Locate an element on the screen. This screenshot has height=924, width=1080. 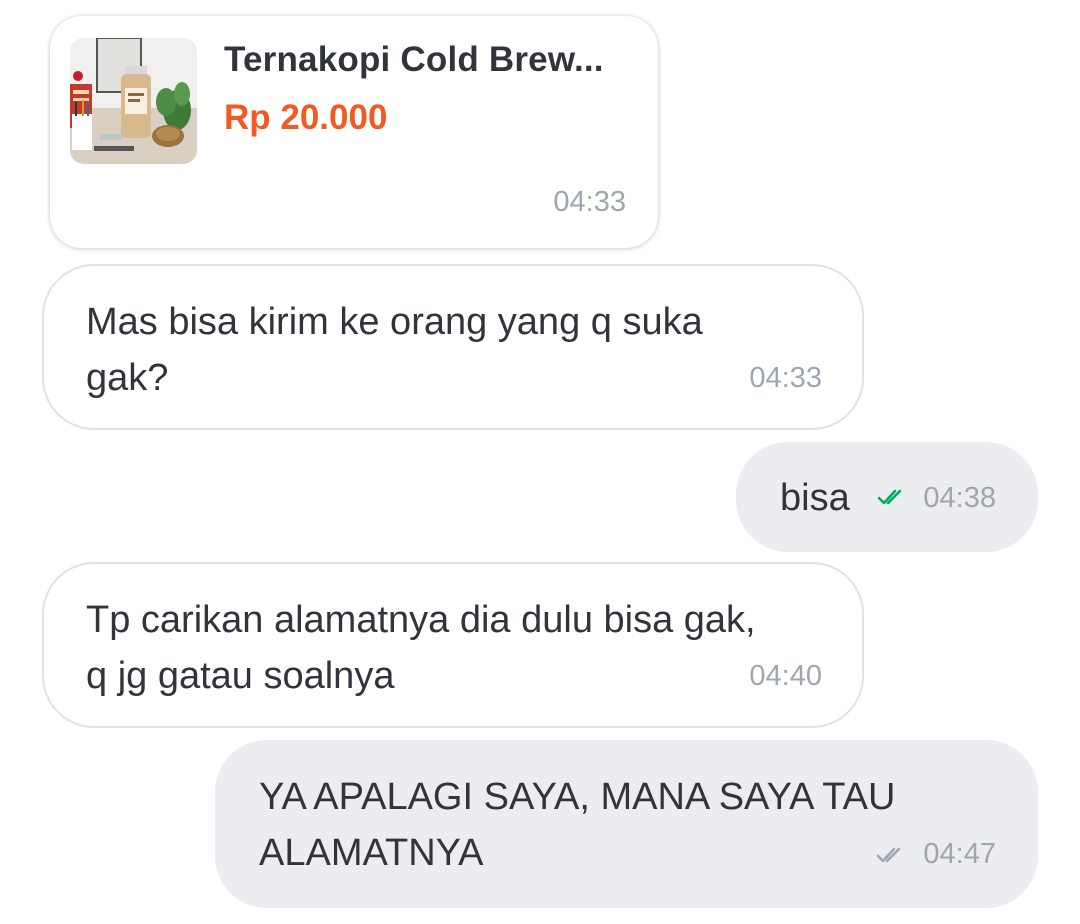
product-image is located at coordinates (133, 101).